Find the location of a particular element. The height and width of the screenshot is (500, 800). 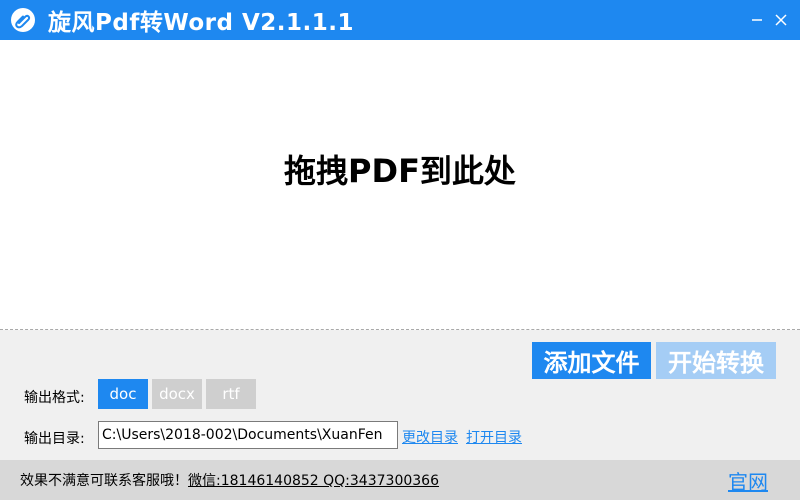

official-site-link: 官网 is located at coordinates (748, 480).